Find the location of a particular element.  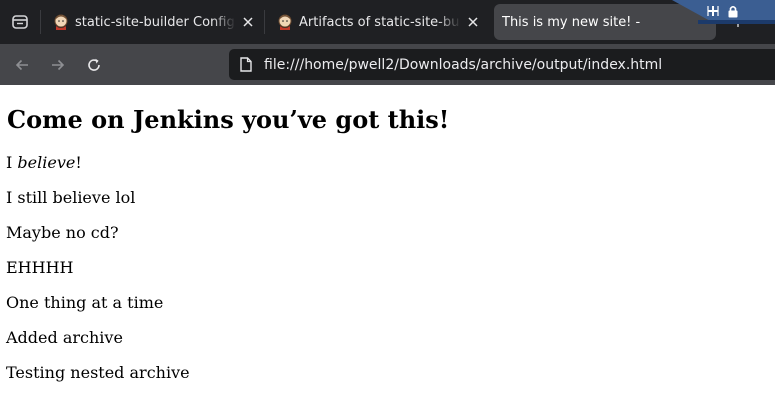

tab-config: static-site-builder Config [J is located at coordinates (152, 22).